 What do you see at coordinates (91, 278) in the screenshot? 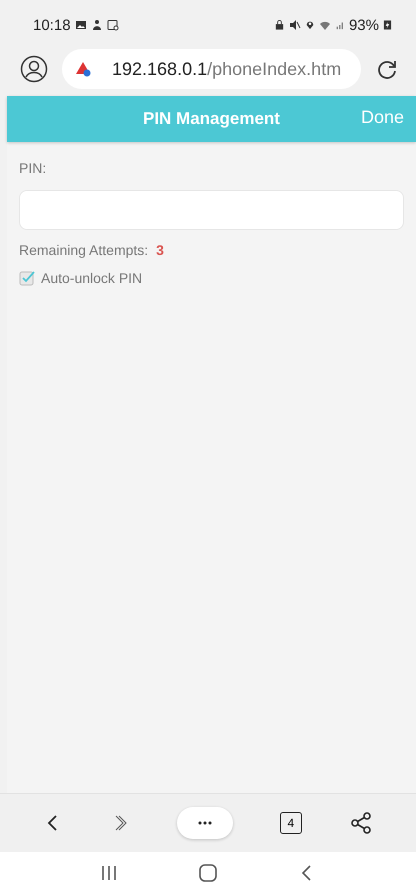
I see `auto-unlock-label: Auto-unlock PIN` at bounding box center [91, 278].